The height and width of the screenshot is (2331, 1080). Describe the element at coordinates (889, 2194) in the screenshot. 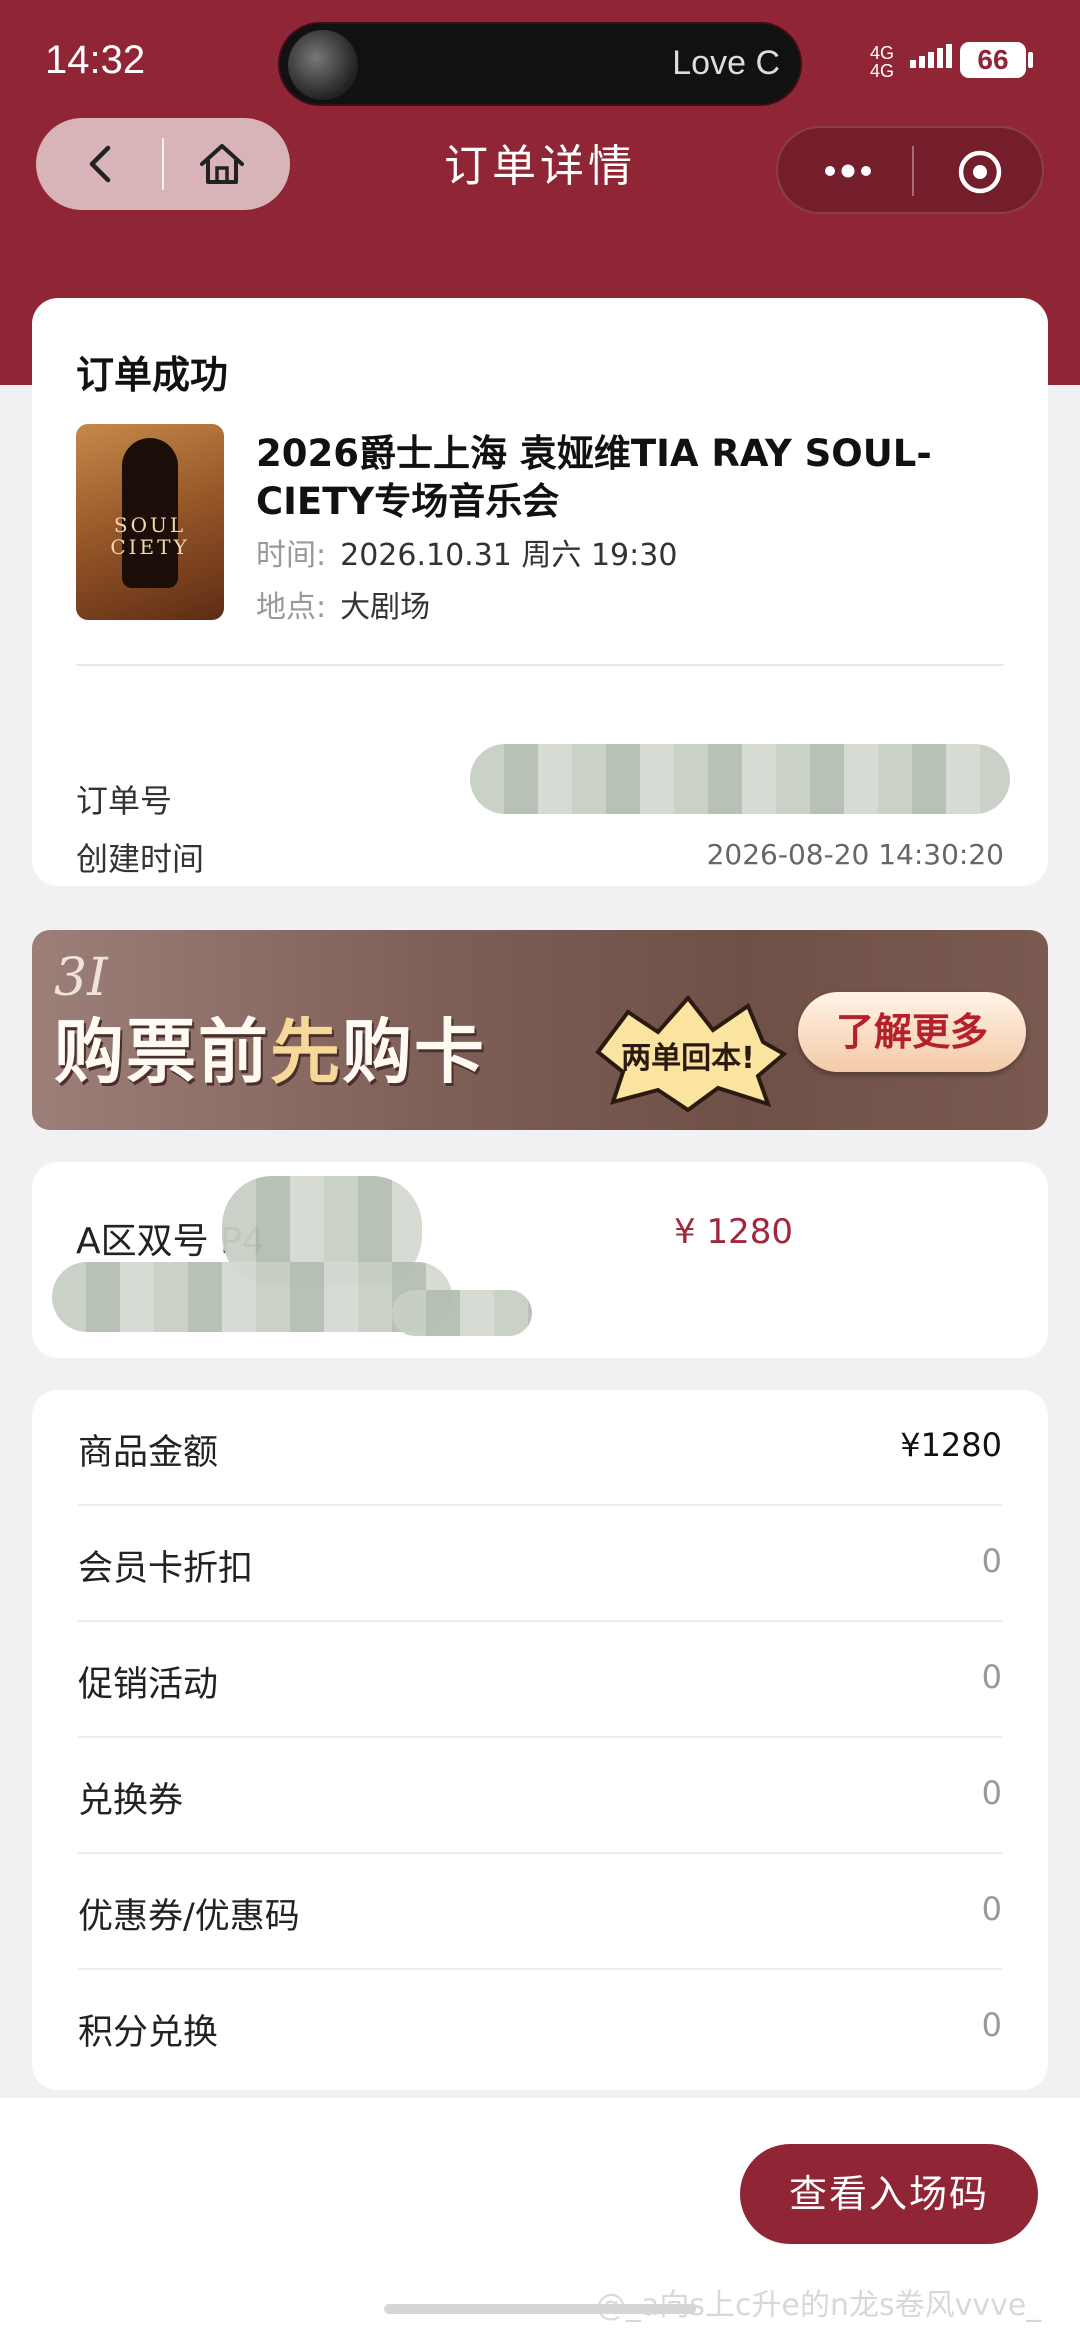

I see `view-entry-code-button: 查看入场码` at that location.